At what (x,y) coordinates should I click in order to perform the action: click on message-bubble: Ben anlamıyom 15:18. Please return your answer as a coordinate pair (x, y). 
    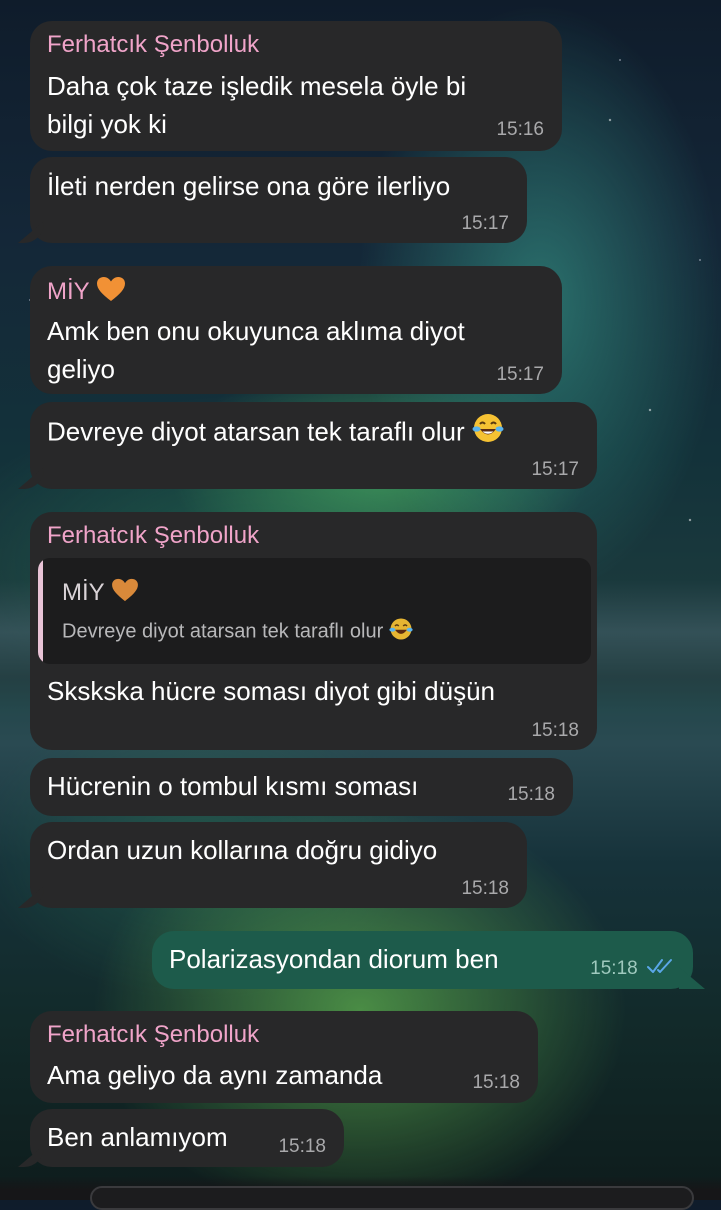
    Looking at the image, I should click on (187, 1138).